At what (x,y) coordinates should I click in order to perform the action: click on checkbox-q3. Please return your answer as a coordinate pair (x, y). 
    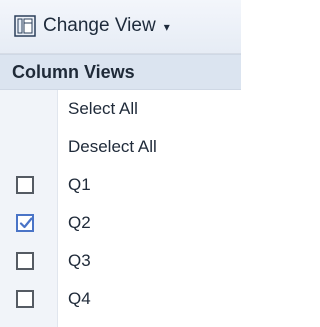
    Looking at the image, I should click on (25, 261).